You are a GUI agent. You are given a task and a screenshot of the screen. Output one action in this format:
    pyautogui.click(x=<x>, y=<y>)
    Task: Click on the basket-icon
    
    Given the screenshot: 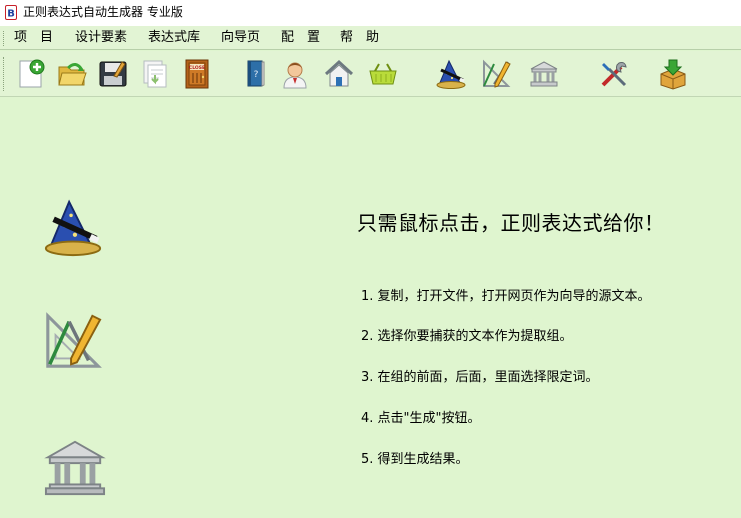 What is the action you would take?
    pyautogui.click(x=383, y=74)
    